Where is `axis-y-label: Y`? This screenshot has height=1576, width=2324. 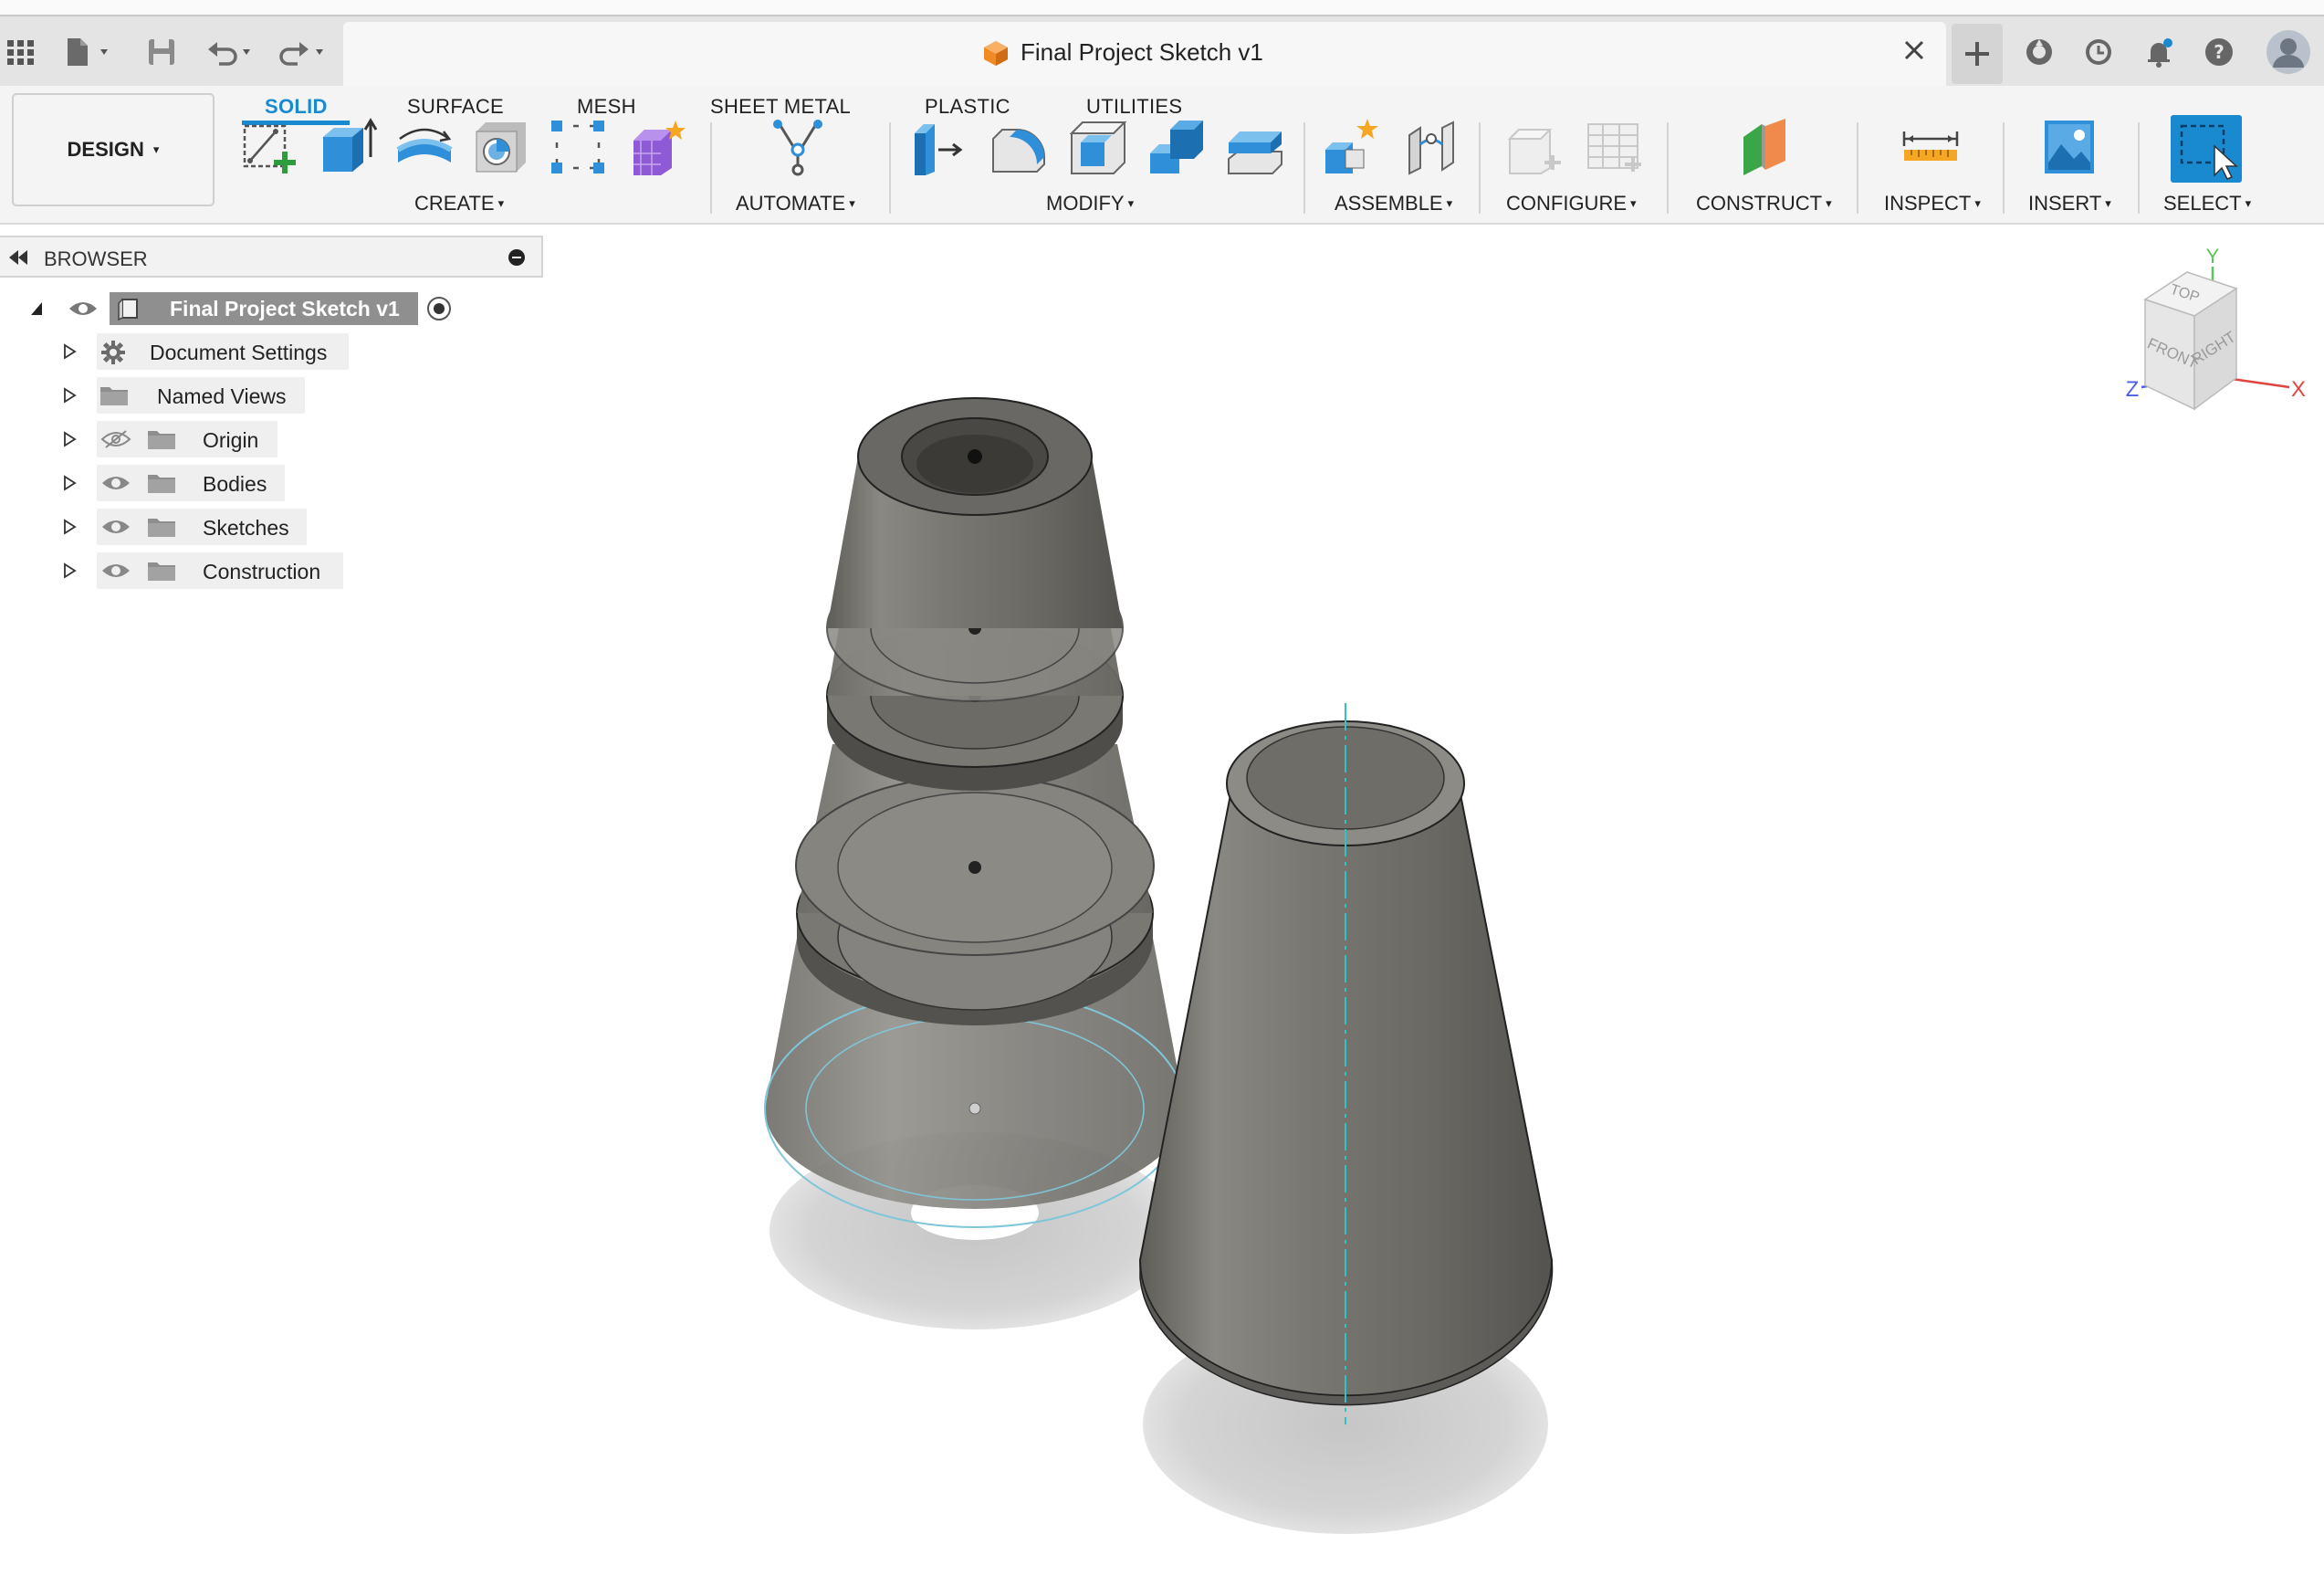
axis-y-label: Y is located at coordinates (2213, 256).